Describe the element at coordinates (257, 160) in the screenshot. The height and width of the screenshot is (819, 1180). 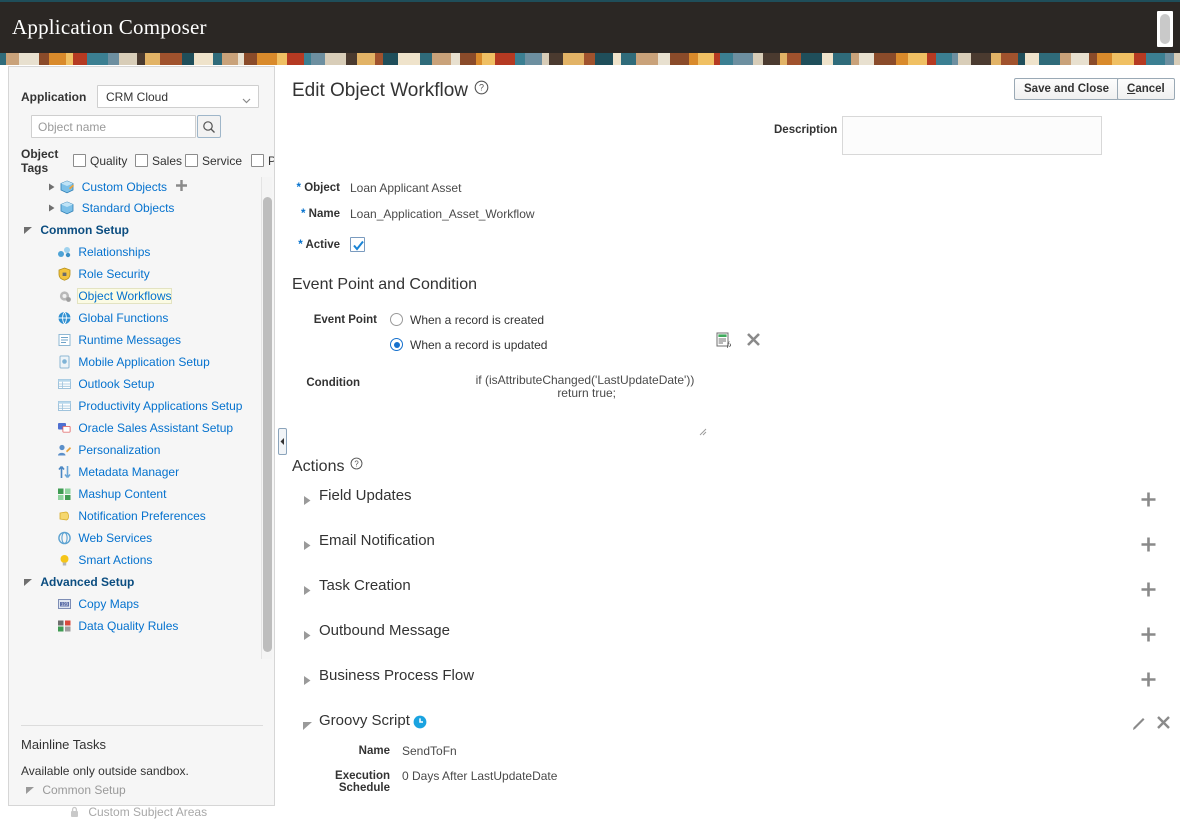
I see `checkbox-pr` at that location.